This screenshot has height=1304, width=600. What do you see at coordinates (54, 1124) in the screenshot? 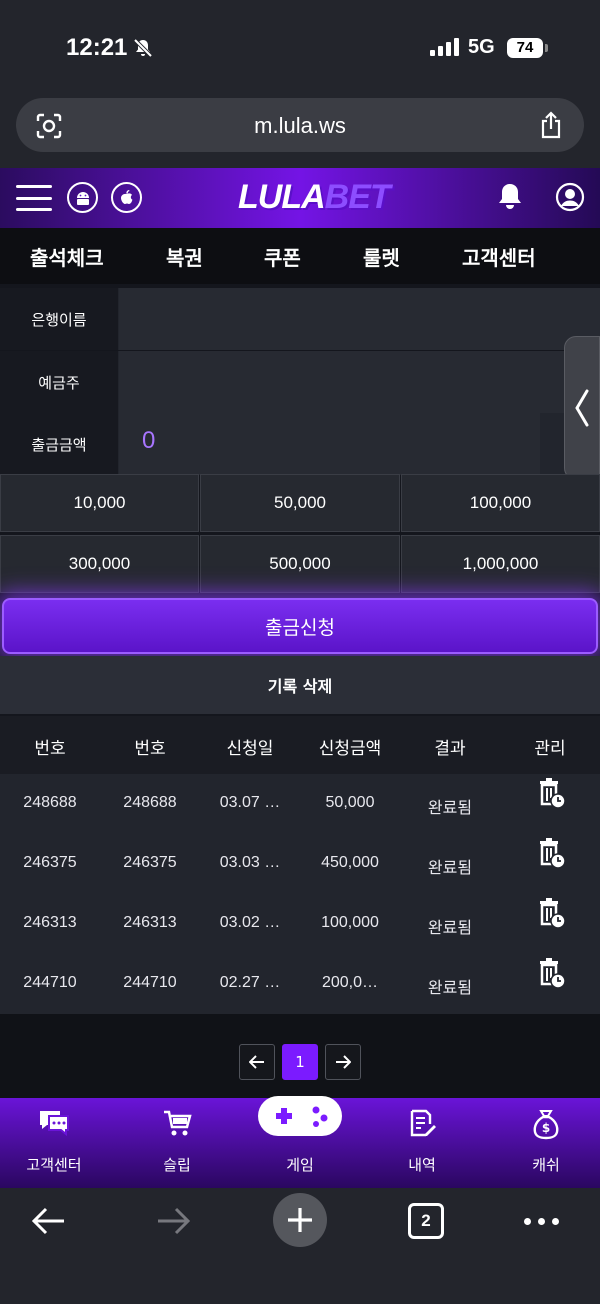
I see `chat-bubbles-icon` at bounding box center [54, 1124].